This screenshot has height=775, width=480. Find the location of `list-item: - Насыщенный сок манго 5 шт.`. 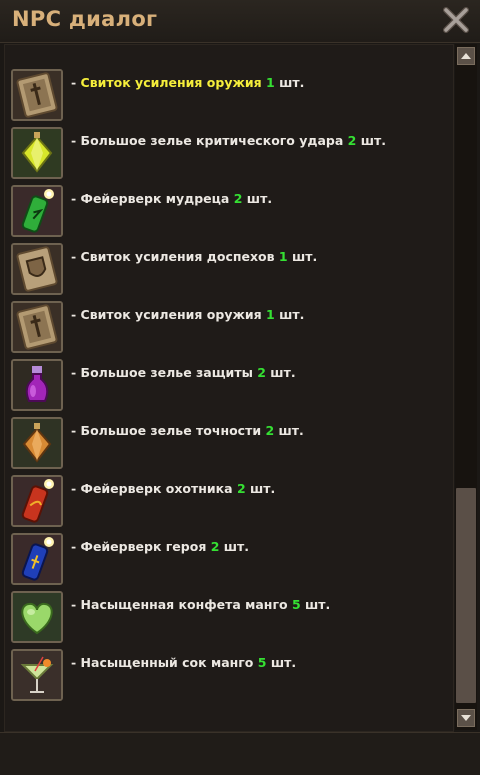

list-item: - Насыщенный сок манго 5 шт. is located at coordinates (229, 677).